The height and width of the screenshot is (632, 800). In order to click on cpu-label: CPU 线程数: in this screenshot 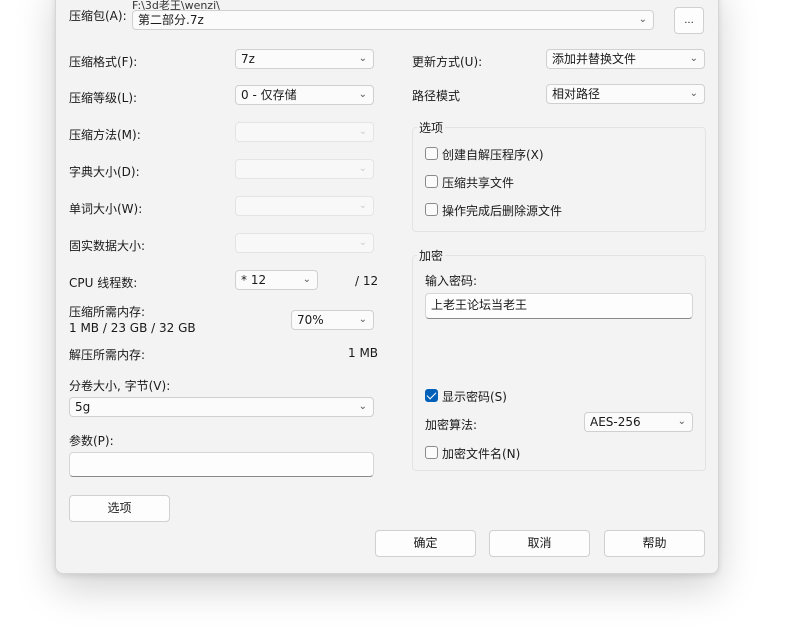, I will do `click(103, 283)`.